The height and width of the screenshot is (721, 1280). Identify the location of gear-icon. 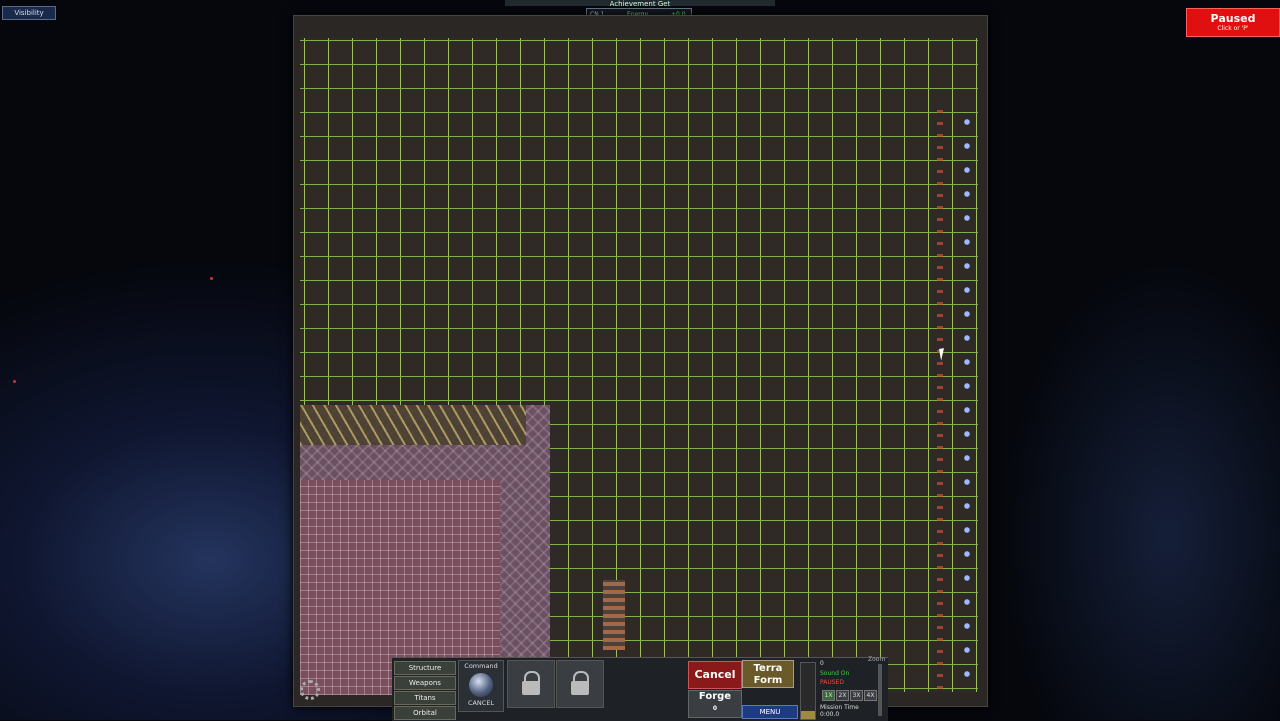
(310, 690).